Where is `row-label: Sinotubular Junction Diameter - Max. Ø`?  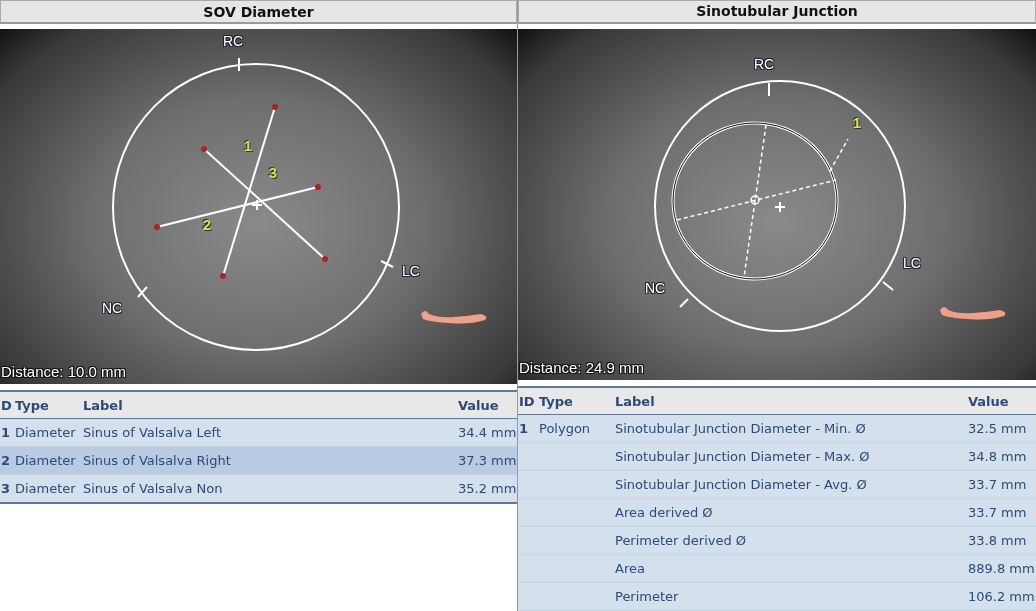 row-label: Sinotubular Junction Diameter - Max. Ø is located at coordinates (742, 456).